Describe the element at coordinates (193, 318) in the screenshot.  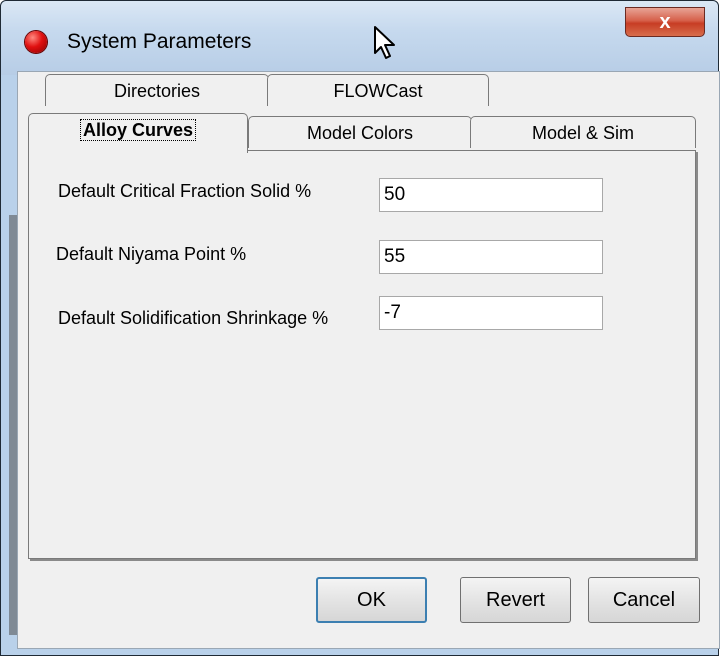
I see `solidification-shrinkage-label: Default Solidification Shrinkage %` at that location.